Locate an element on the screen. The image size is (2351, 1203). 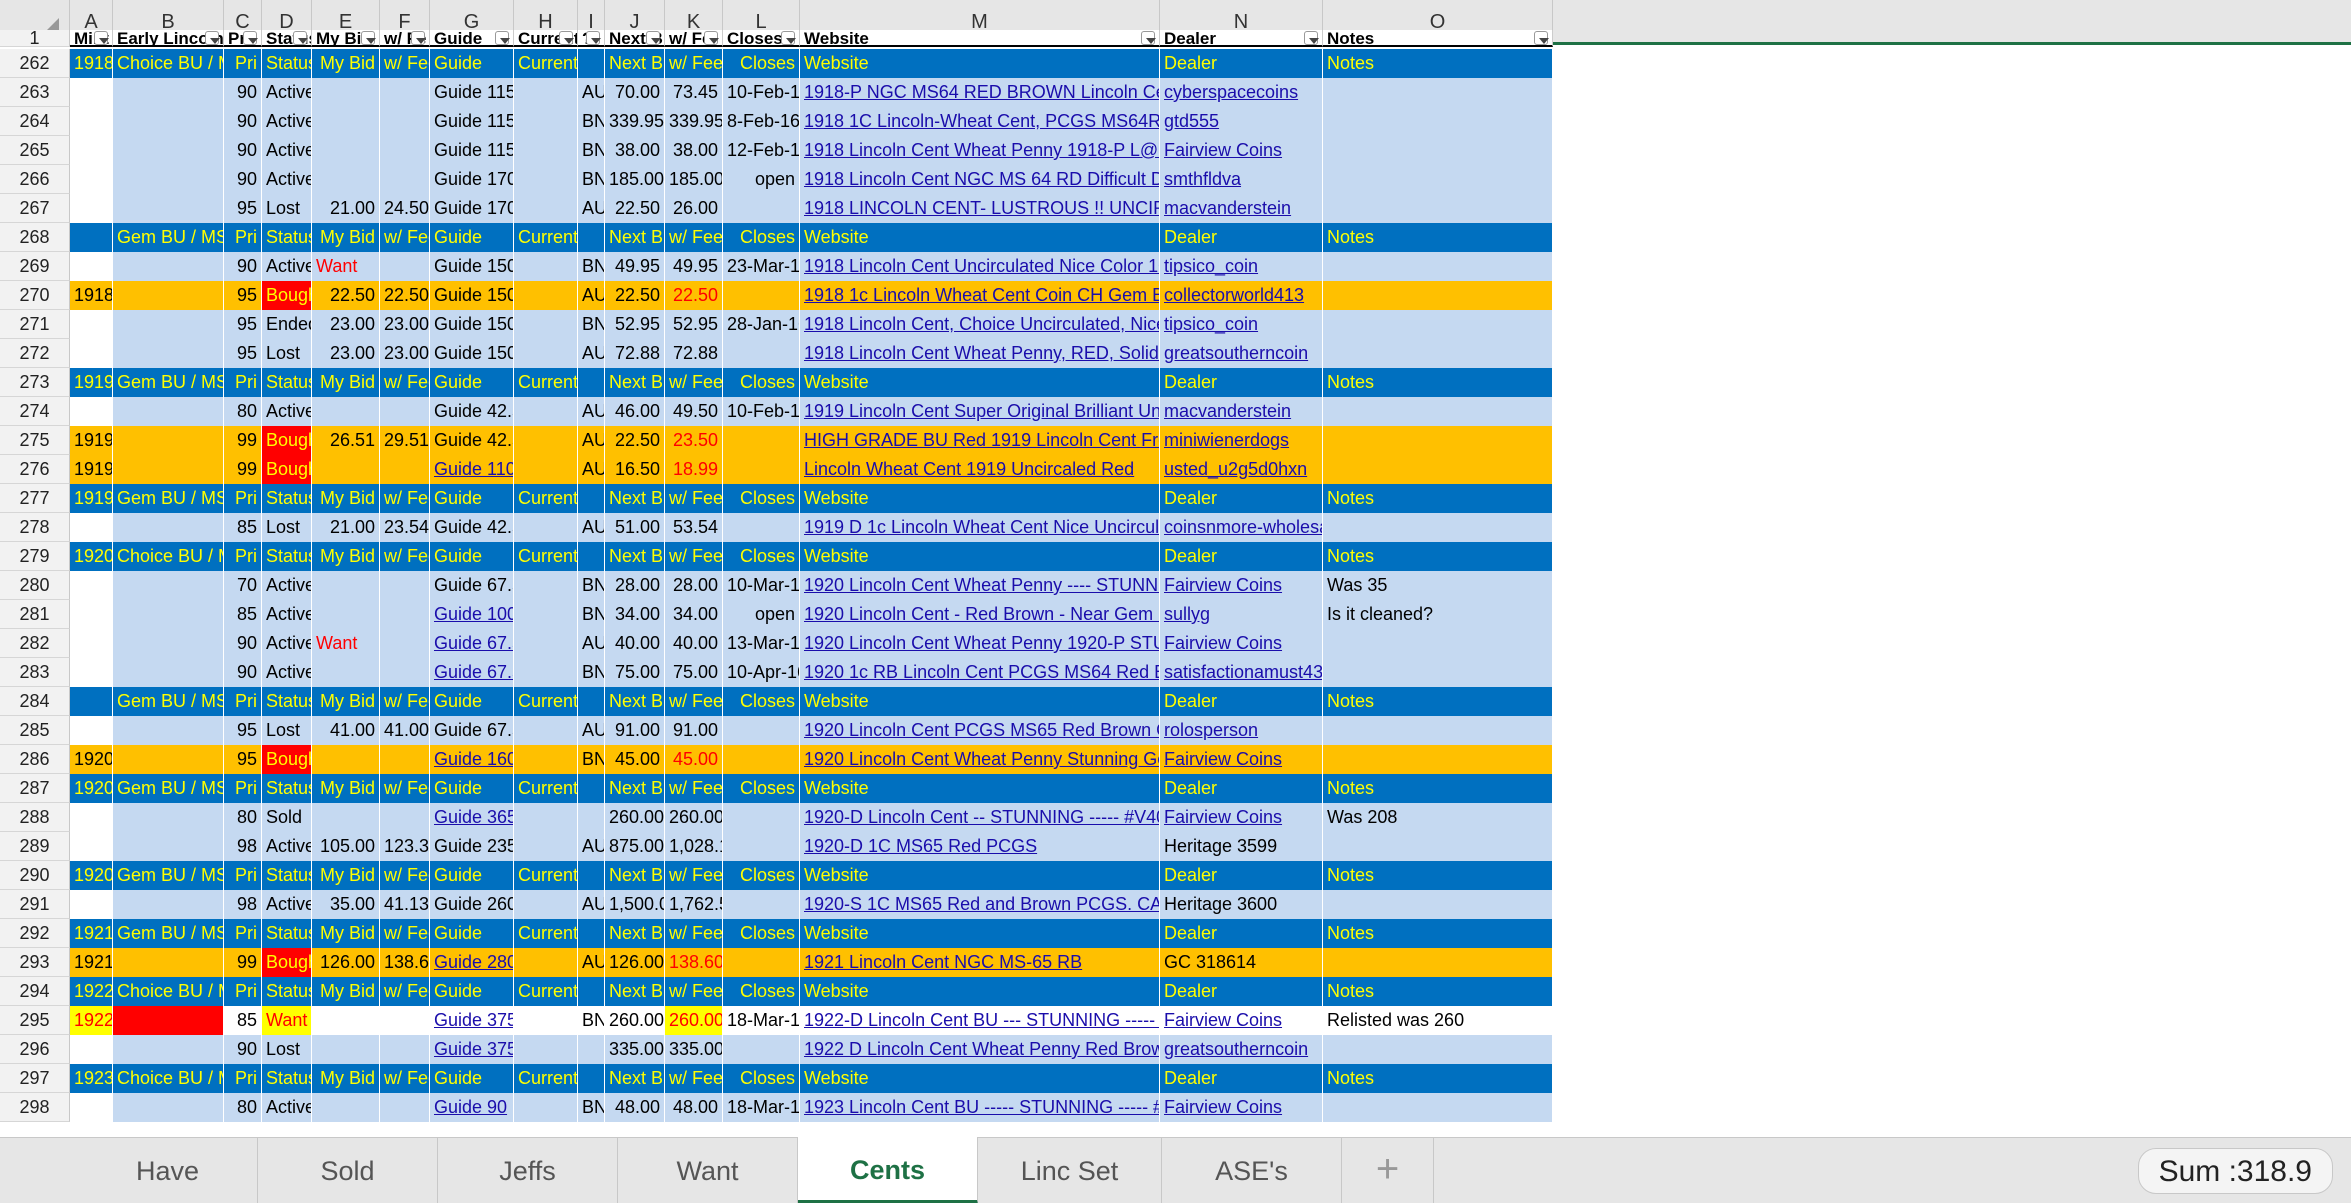
cell-n: collectorworld413 is located at coordinates (1241, 295).